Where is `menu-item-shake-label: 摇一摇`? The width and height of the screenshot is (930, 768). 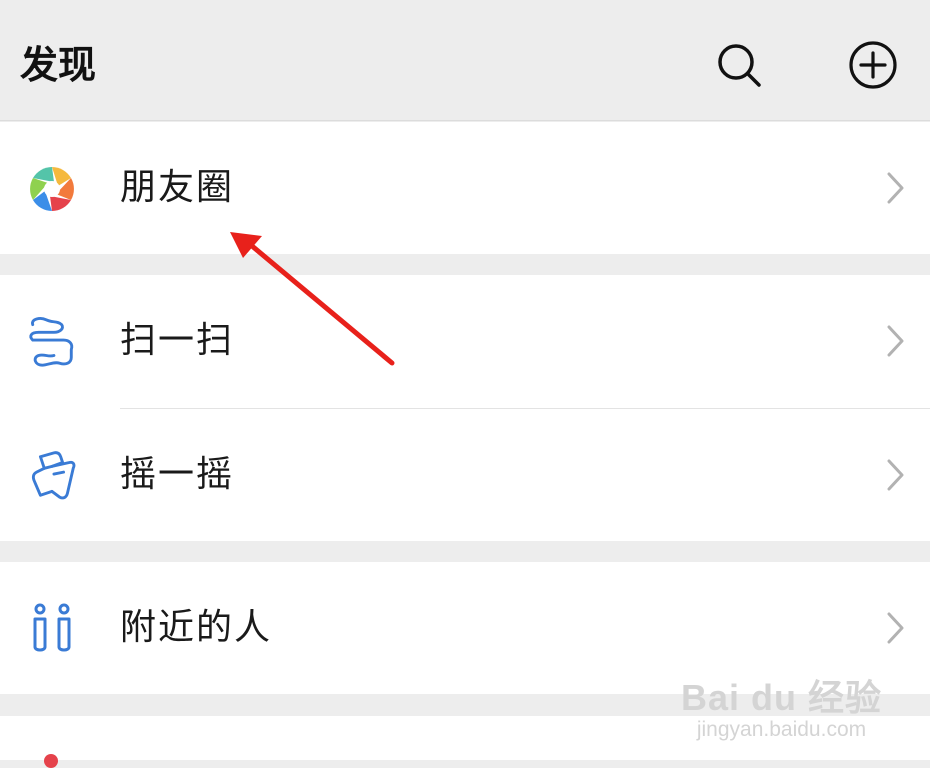 menu-item-shake-label: 摇一摇 is located at coordinates (177, 474).